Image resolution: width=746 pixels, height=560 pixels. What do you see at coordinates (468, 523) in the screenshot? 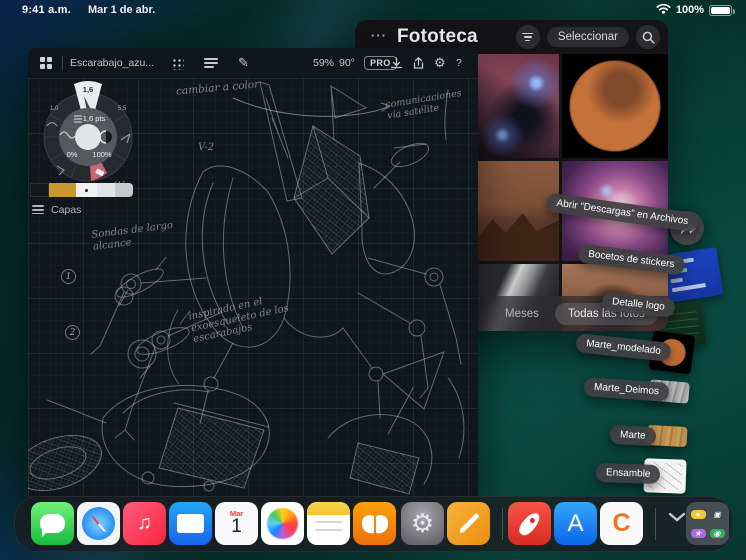
I see `dock-app-pen-tool` at bounding box center [468, 523].